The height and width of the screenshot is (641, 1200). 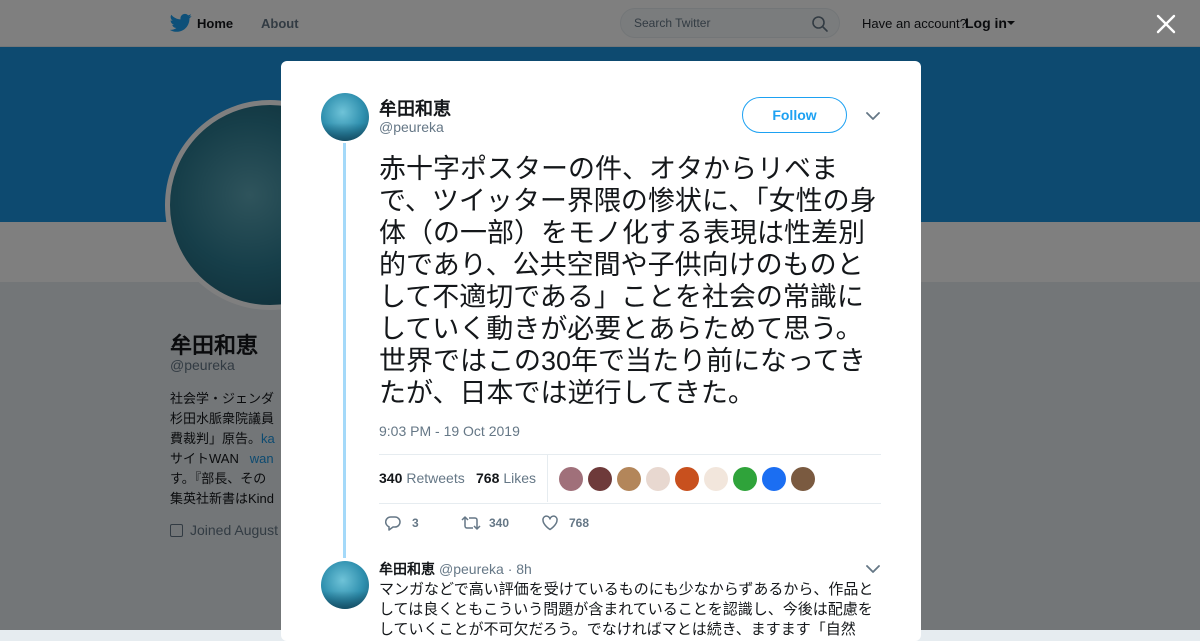 What do you see at coordinates (415, 523) in the screenshot?
I see `reply-count: 3` at bounding box center [415, 523].